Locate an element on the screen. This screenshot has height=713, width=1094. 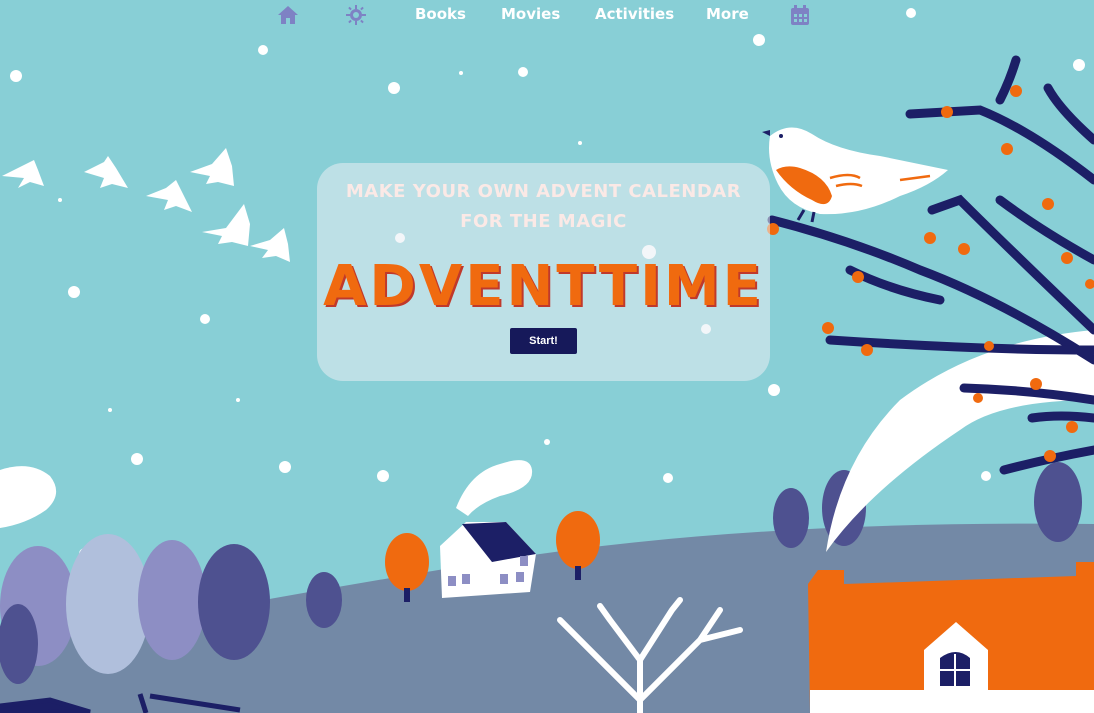
nav-books: Books is located at coordinates (440, 14).